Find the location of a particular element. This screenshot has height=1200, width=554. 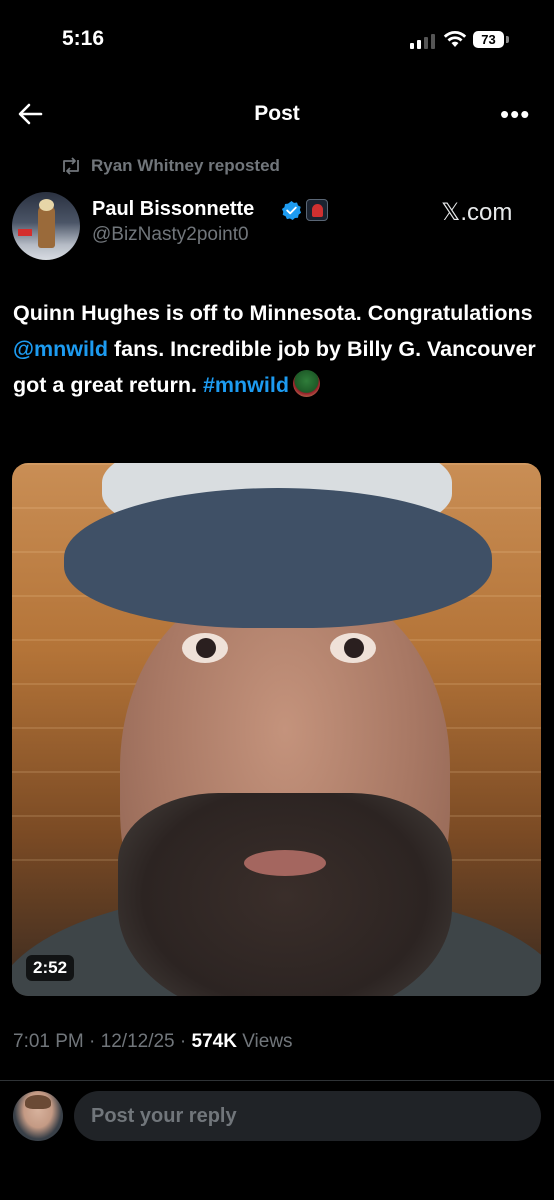

repost-text: Ryan Whitney reposted is located at coordinates (185, 165).